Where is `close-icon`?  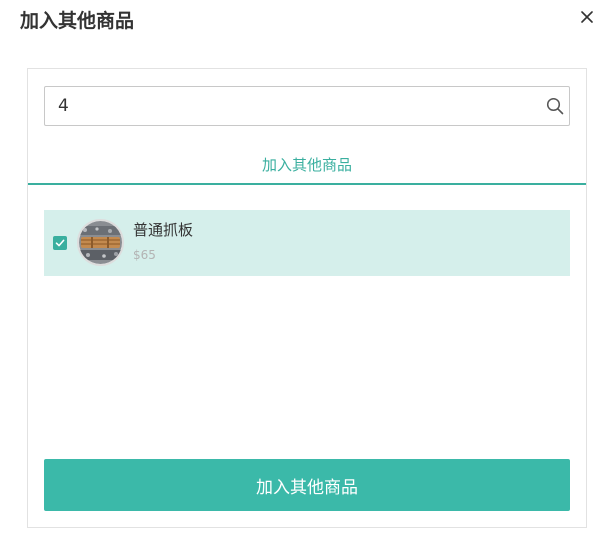
close-icon is located at coordinates (587, 17).